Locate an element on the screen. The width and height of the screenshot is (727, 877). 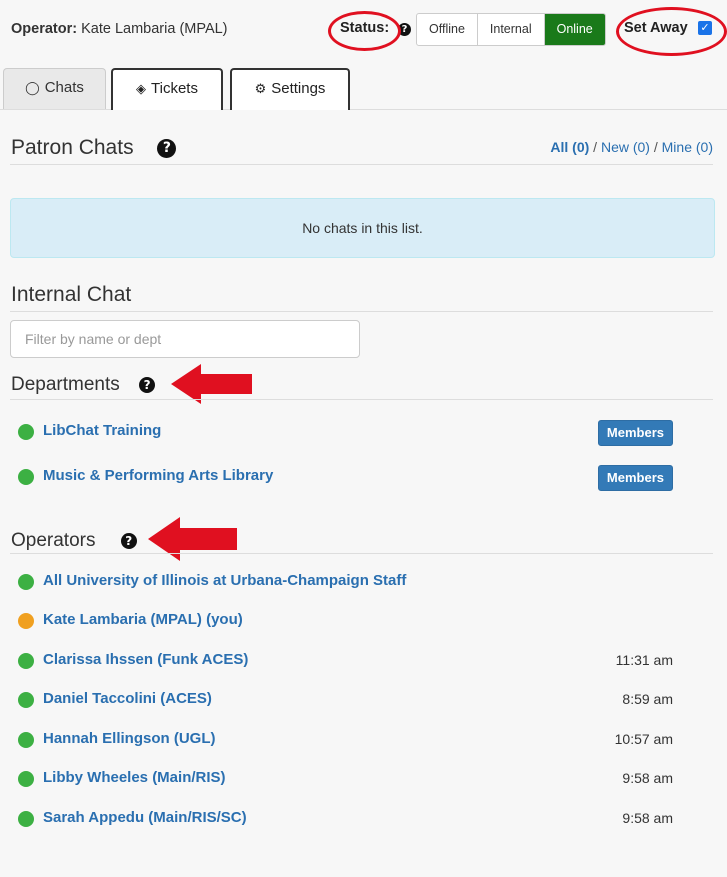
department-row: Music & Performing Arts Library Members is located at coordinates (345, 478).